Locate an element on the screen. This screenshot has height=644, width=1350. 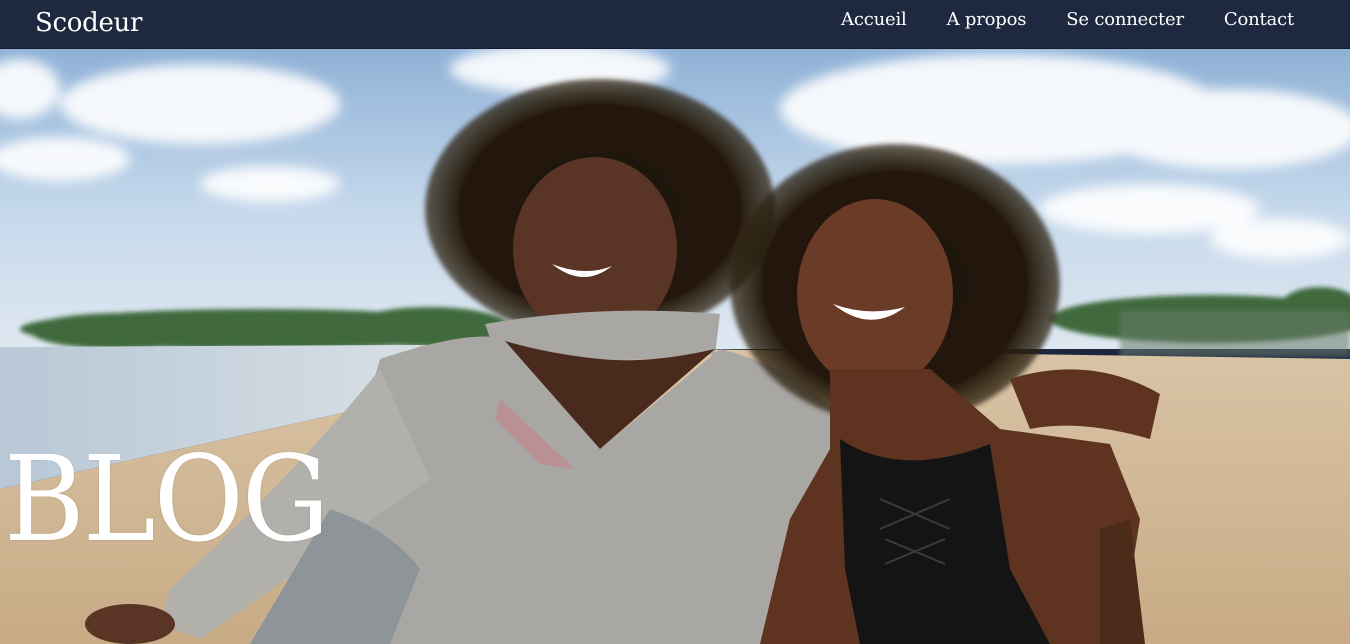
nav-menu: Accueil A propos Se connecter Contact is located at coordinates (1067, 20).